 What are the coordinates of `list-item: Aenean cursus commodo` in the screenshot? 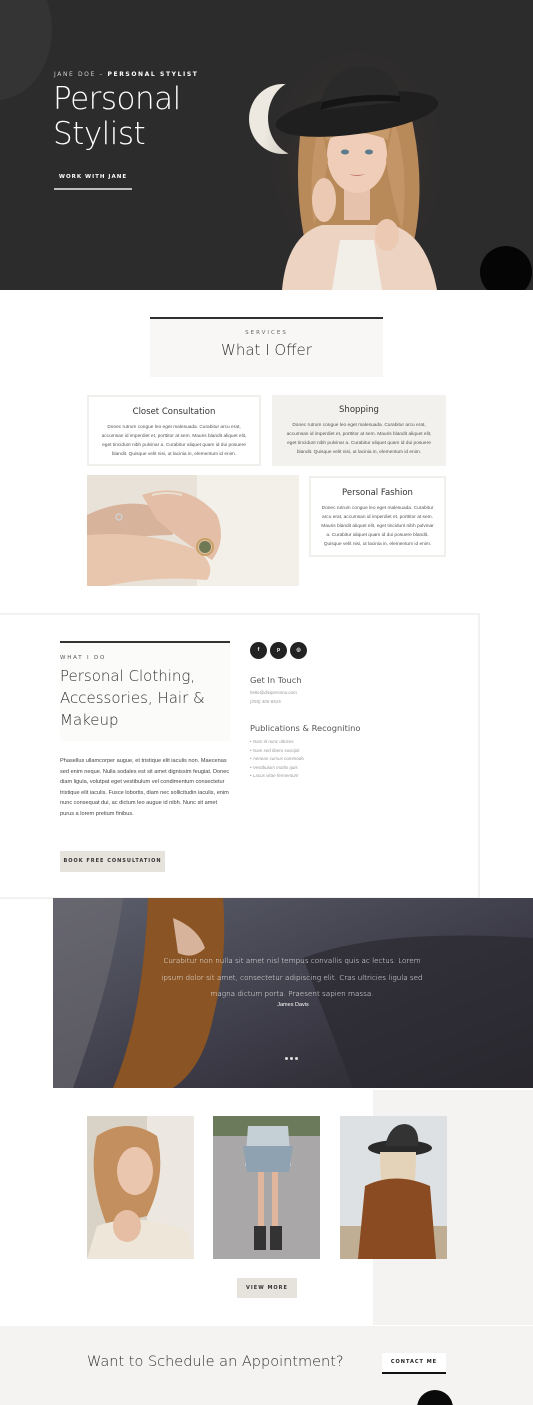 It's located at (277, 759).